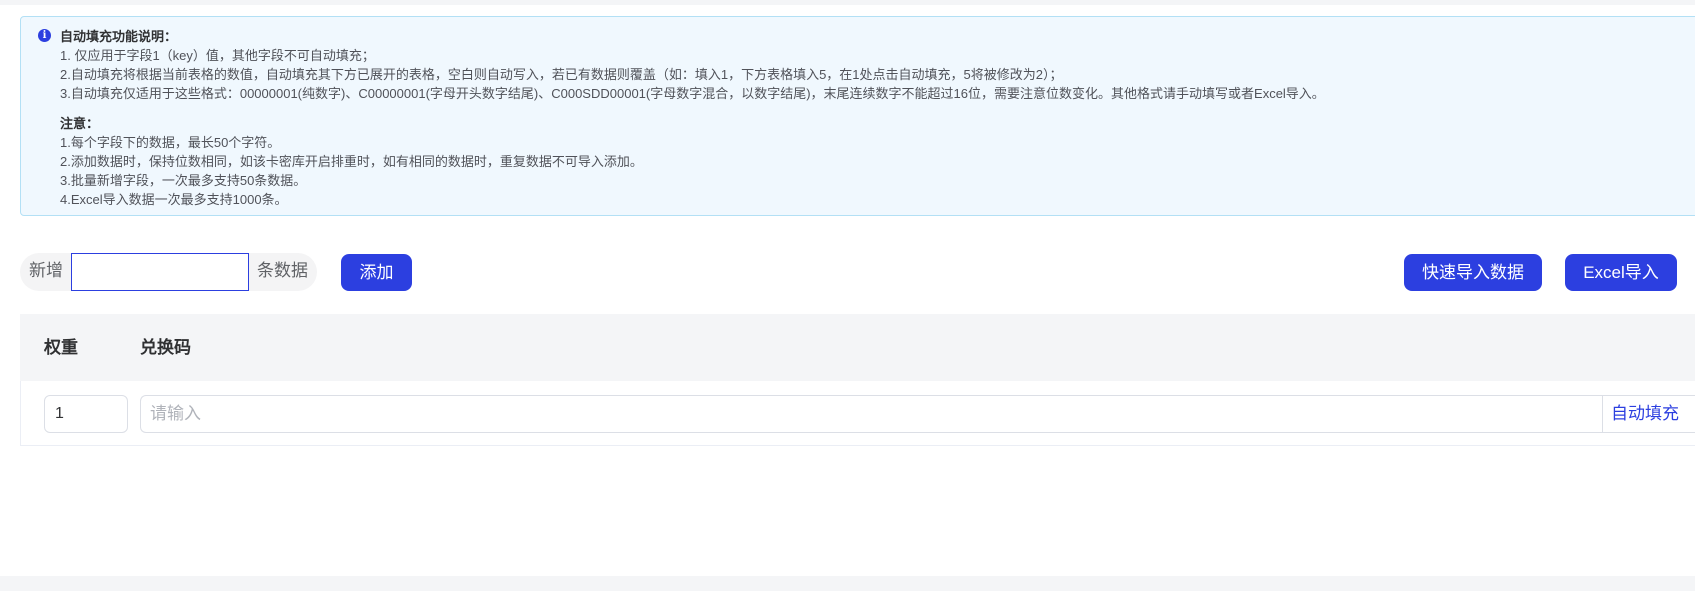 The height and width of the screenshot is (591, 1695). Describe the element at coordinates (165, 347) in the screenshot. I see `column-header-code: 兑换码` at that location.